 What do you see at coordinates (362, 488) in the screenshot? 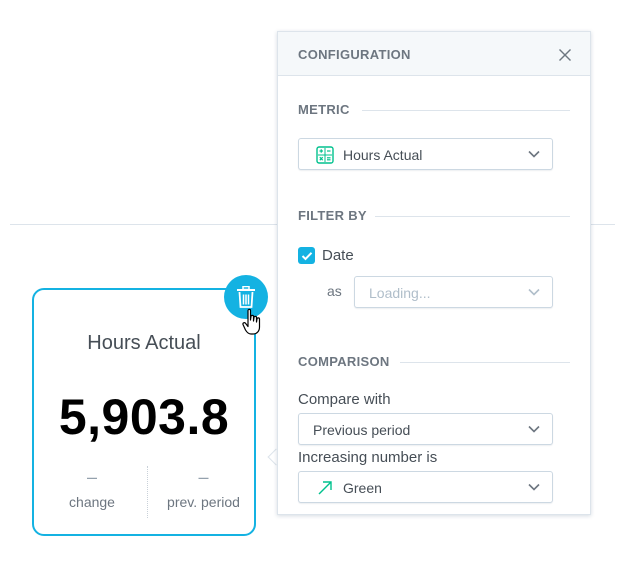
I see `increasing-number-value: Green` at bounding box center [362, 488].